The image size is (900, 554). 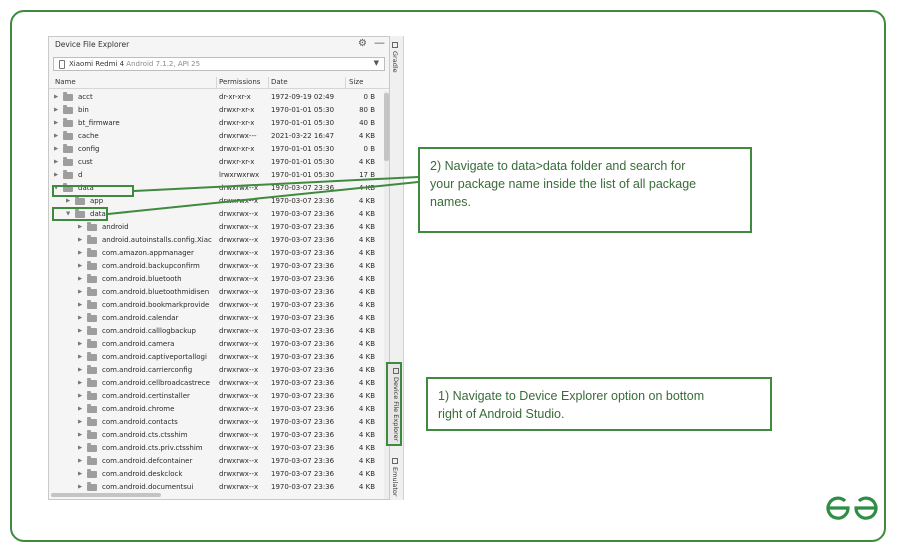 What do you see at coordinates (394, 404) in the screenshot?
I see `tab-device-file-explorer: Device File Explorer` at bounding box center [394, 404].